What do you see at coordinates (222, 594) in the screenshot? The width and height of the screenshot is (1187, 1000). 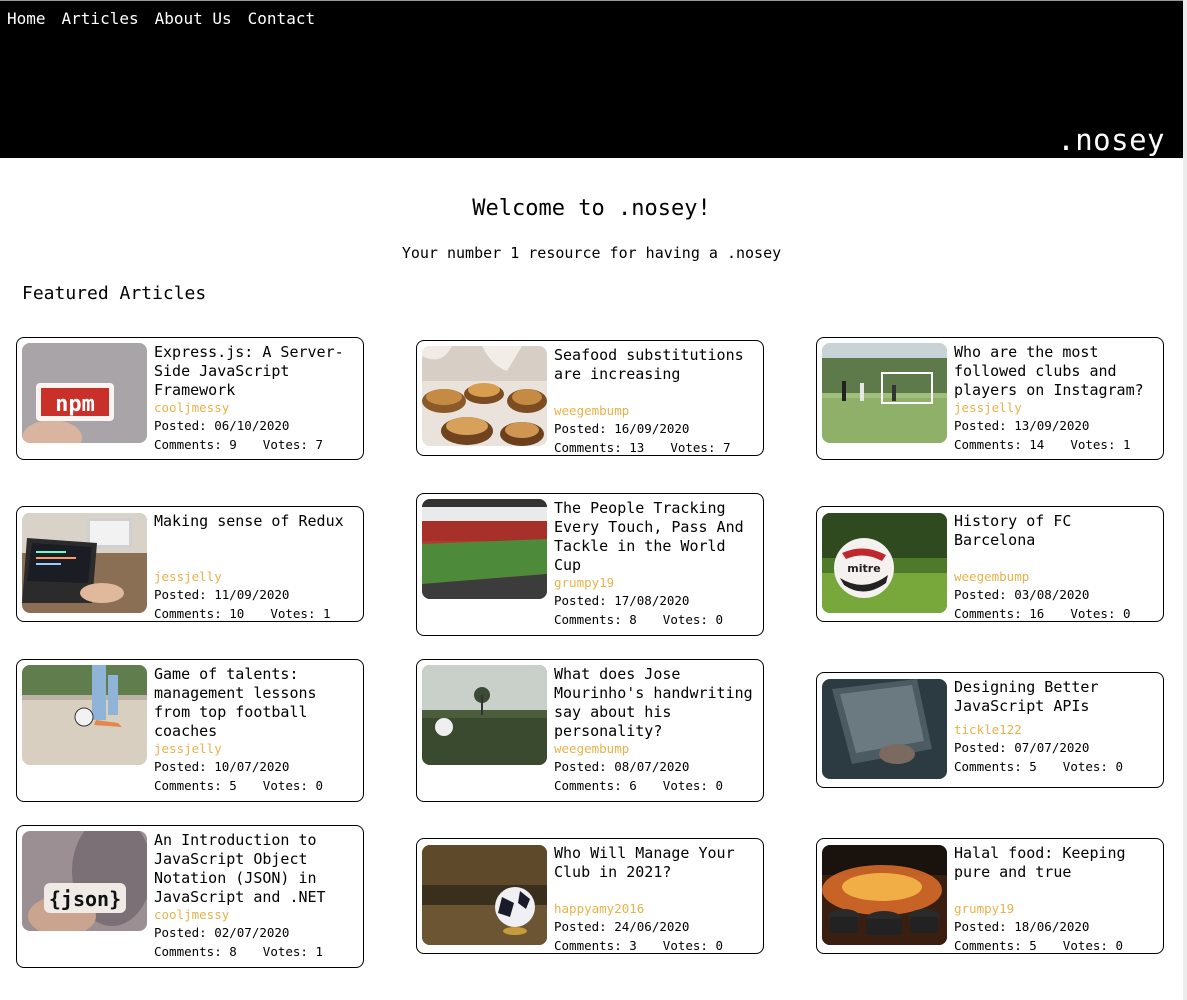 I see `article-posted-date: Posted: 11/09/2020` at bounding box center [222, 594].